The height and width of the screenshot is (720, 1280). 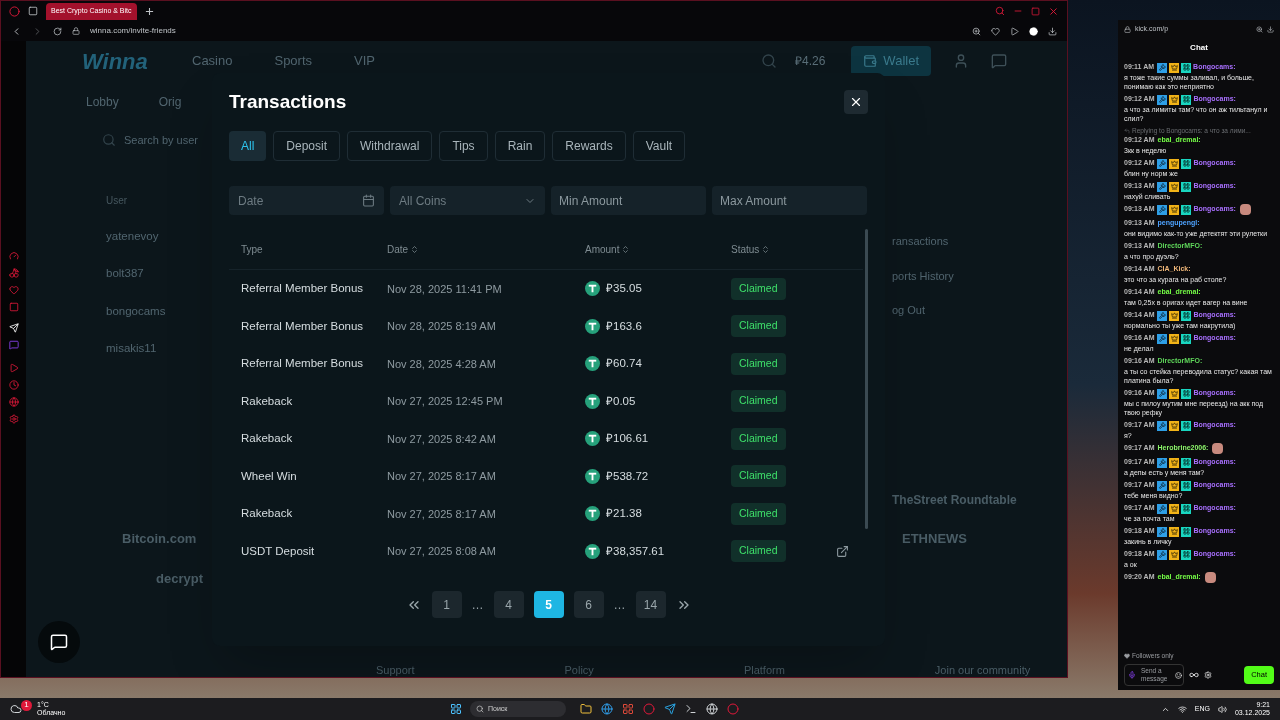 I want to click on grid-icon, so click(x=628, y=709).